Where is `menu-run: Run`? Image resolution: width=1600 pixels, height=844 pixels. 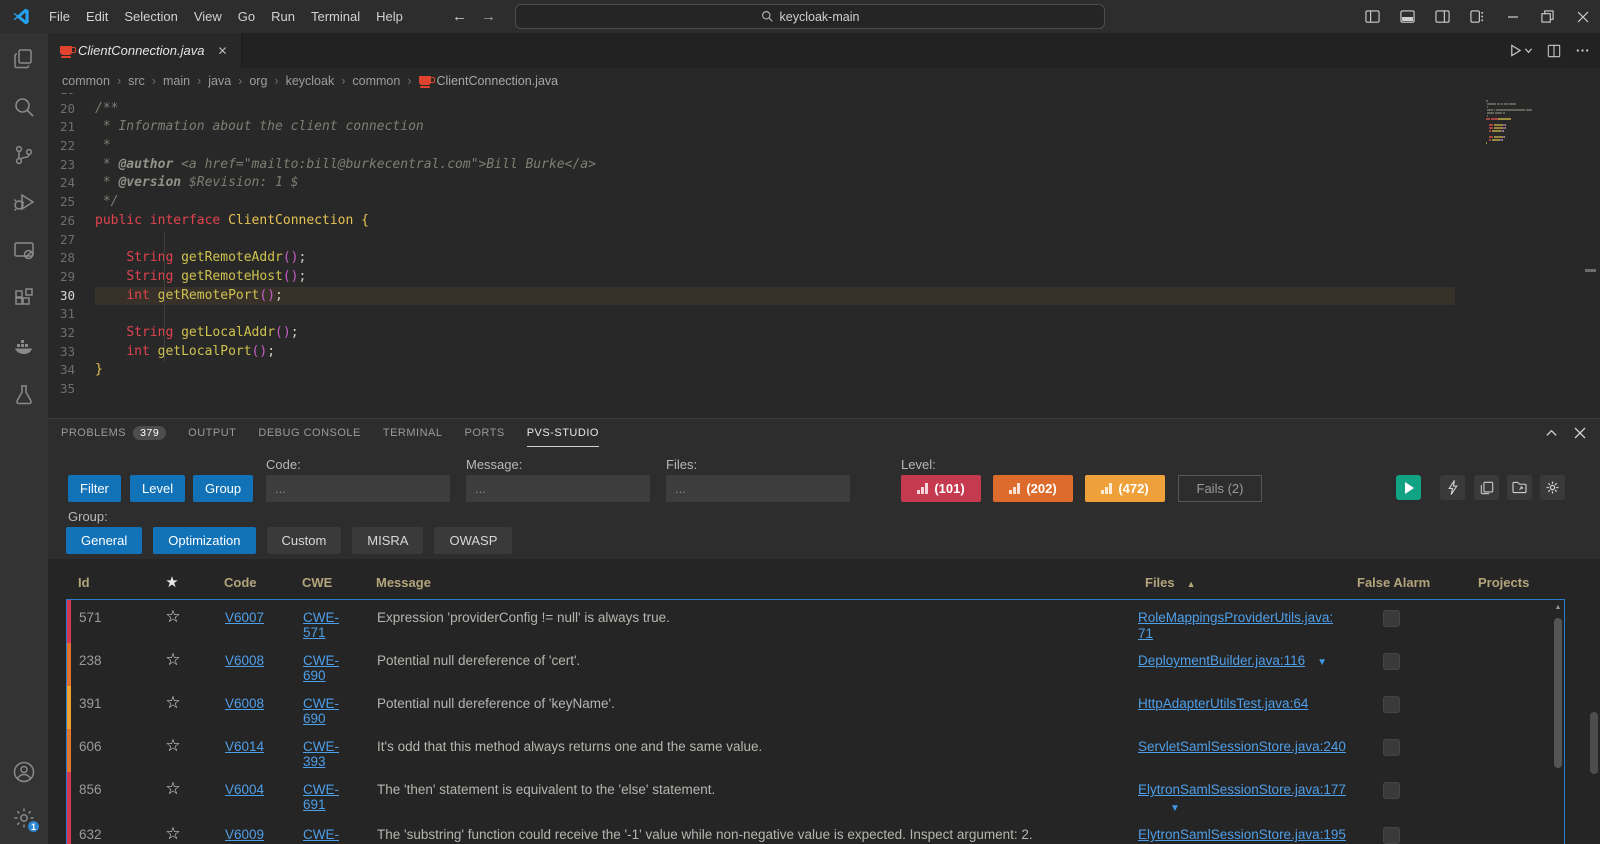 menu-run: Run is located at coordinates (283, 16).